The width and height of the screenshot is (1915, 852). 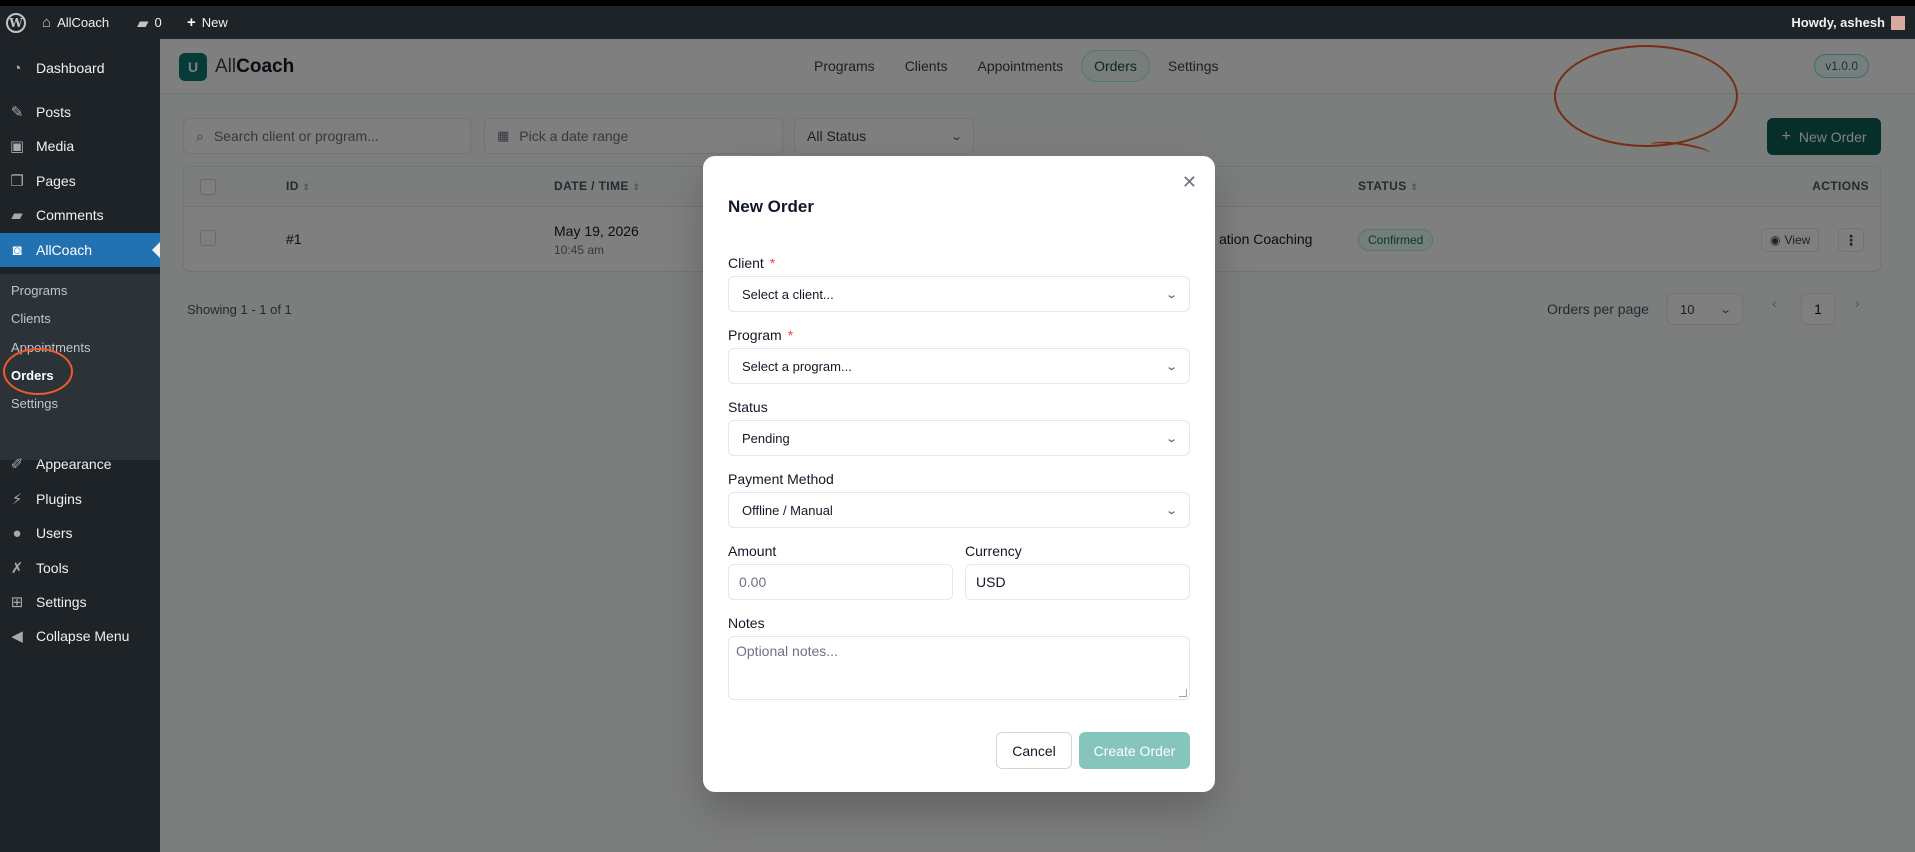 What do you see at coordinates (61, 602) in the screenshot?
I see `sidebar-item-label: Settings` at bounding box center [61, 602].